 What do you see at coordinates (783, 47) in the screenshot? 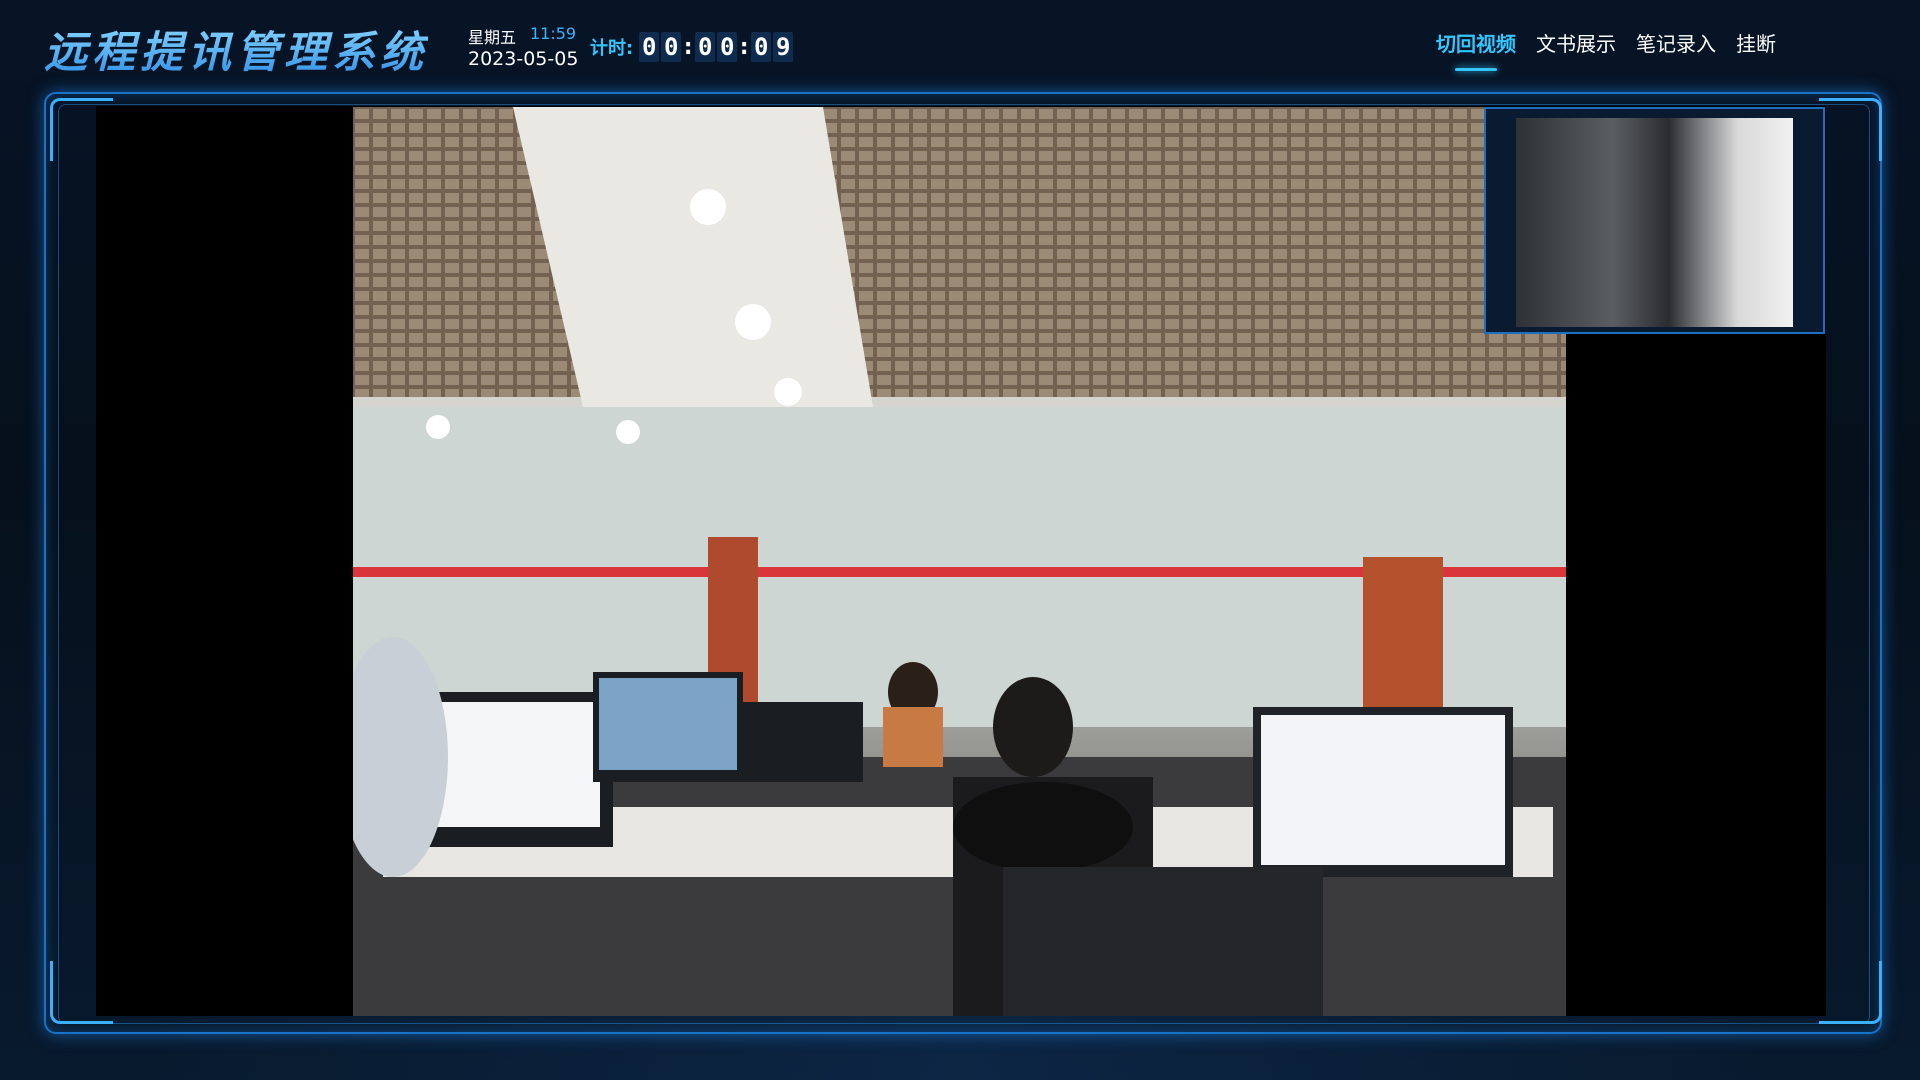
I see `timer-digit-second-ones: 9` at bounding box center [783, 47].